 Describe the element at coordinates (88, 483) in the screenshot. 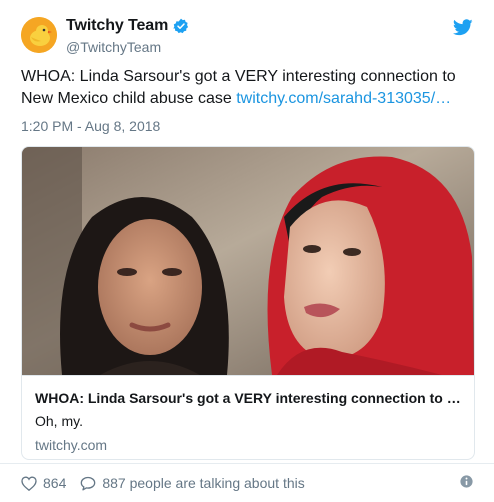

I see `speech-bubble-icon` at that location.